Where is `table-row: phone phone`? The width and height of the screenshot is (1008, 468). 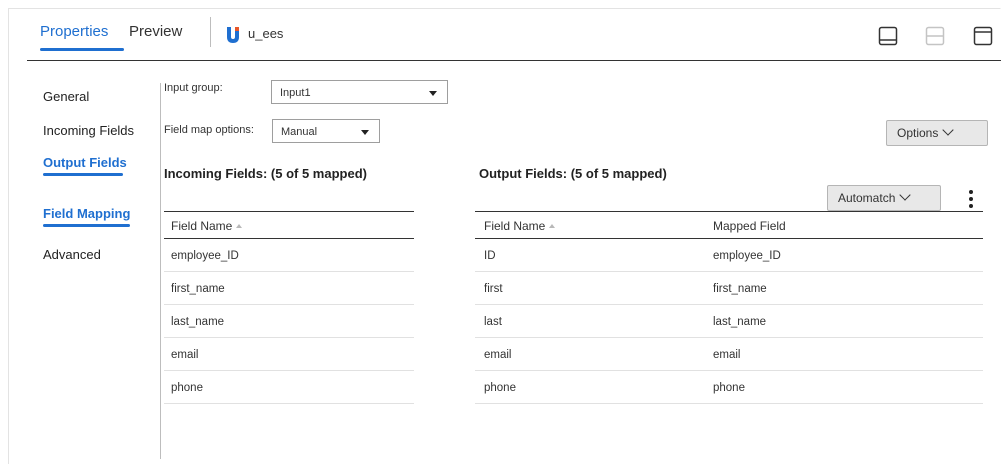
table-row: phone phone is located at coordinates (729, 387).